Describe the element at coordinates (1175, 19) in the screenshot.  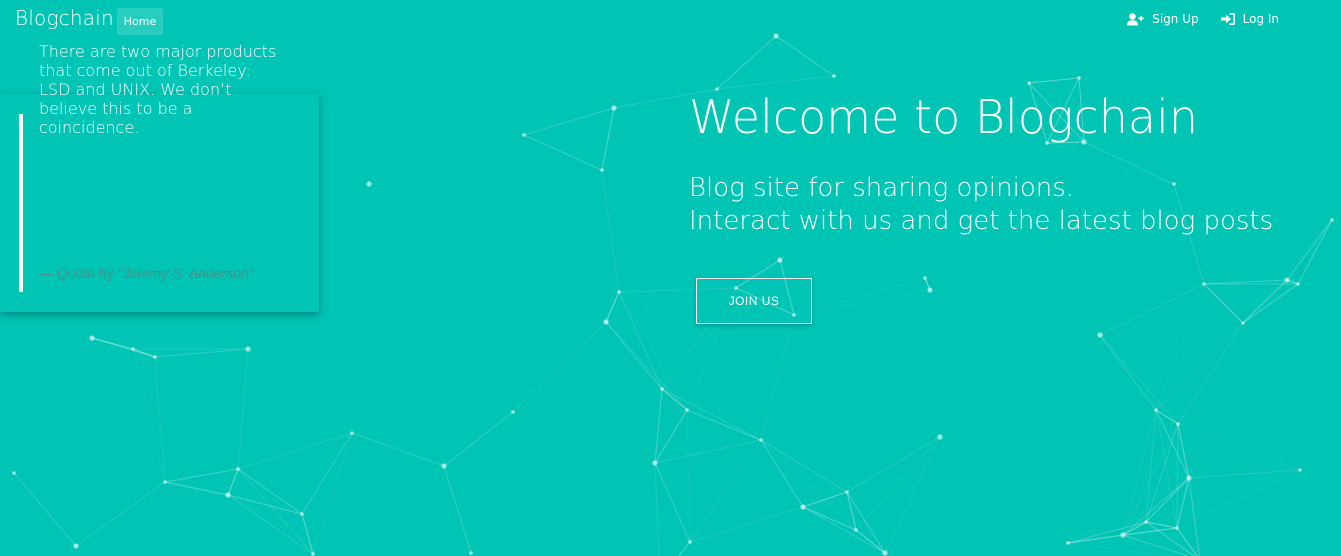
I see `signup-label: Sign Up` at that location.